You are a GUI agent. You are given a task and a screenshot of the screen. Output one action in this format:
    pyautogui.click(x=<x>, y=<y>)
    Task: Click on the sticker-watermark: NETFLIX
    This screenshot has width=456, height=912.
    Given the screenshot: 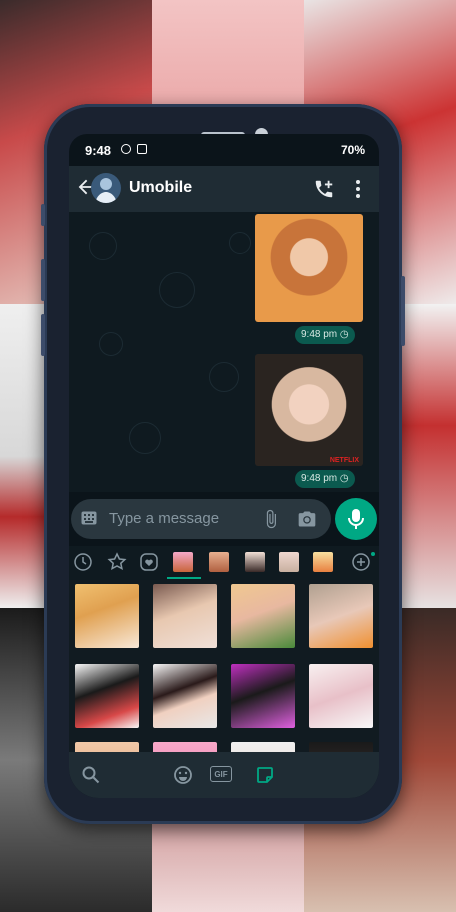 What is the action you would take?
    pyautogui.click(x=344, y=460)
    